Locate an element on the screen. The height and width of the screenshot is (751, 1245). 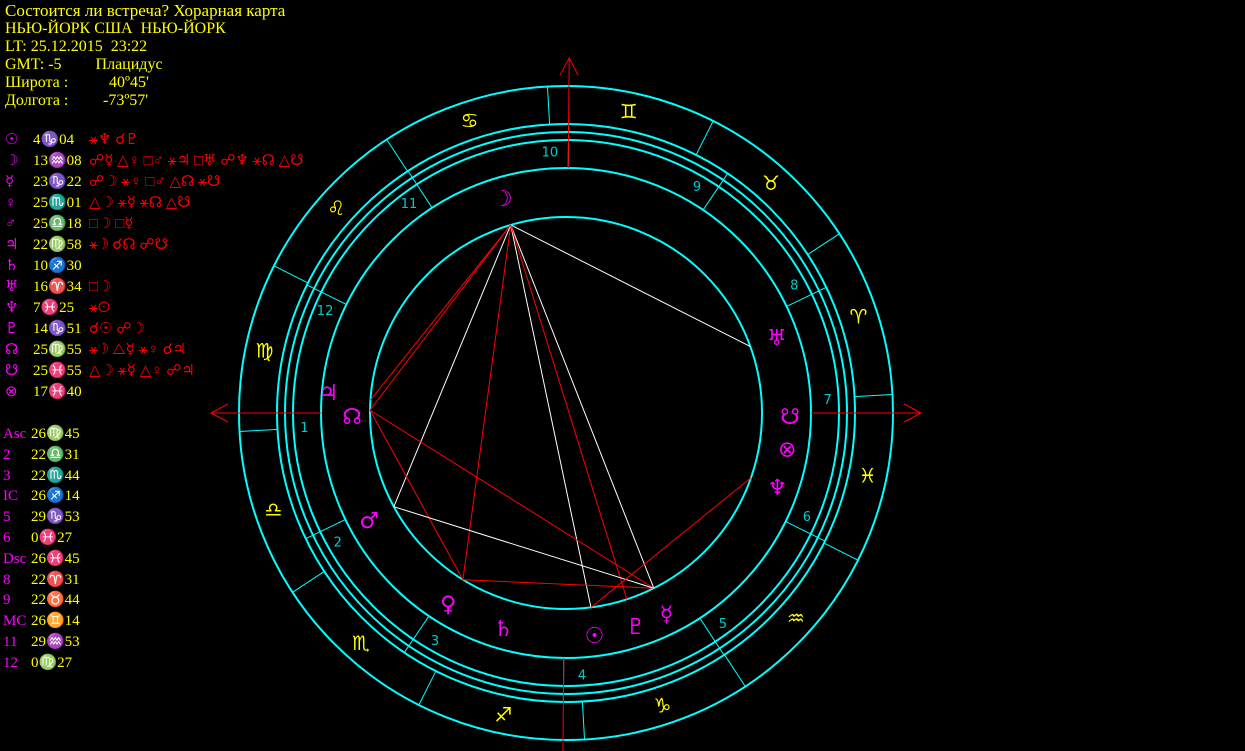
south-node-icon: ☋ is located at coordinates (790, 417).